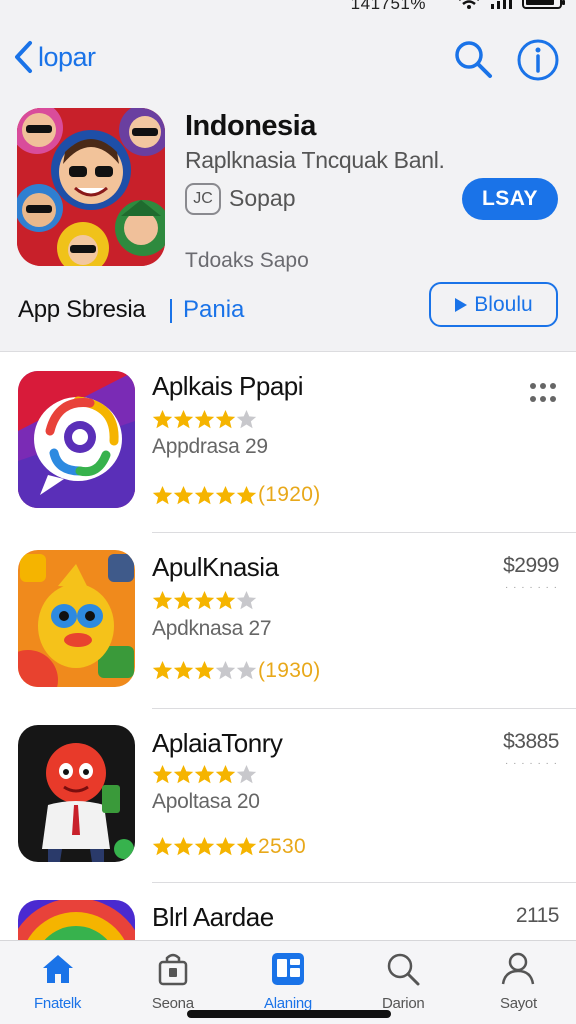  I want to click on battery-icon, so click(543, 4).